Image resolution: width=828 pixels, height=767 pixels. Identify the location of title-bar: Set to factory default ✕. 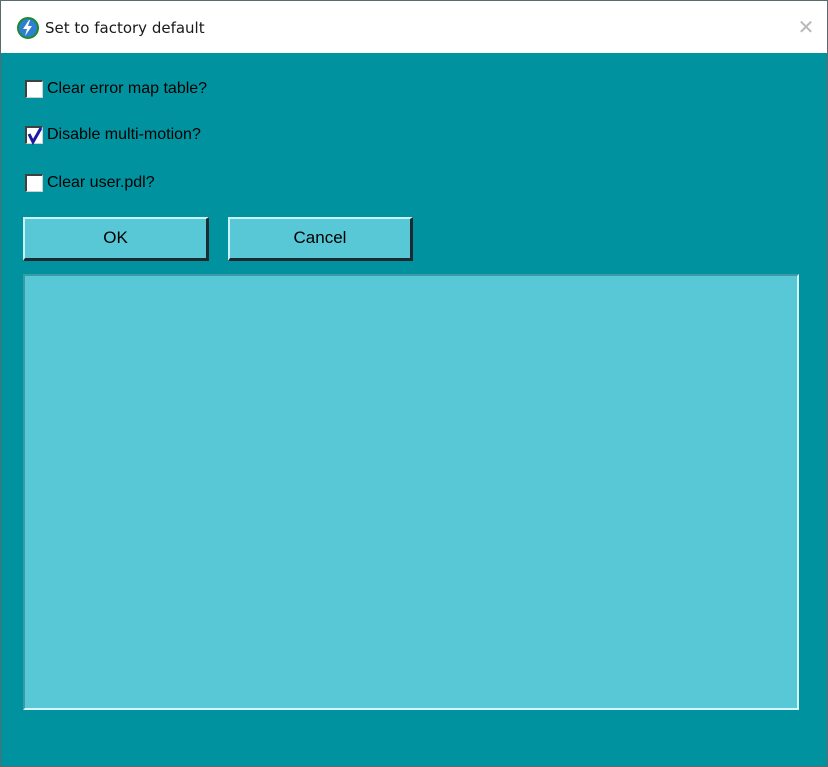
(414, 27).